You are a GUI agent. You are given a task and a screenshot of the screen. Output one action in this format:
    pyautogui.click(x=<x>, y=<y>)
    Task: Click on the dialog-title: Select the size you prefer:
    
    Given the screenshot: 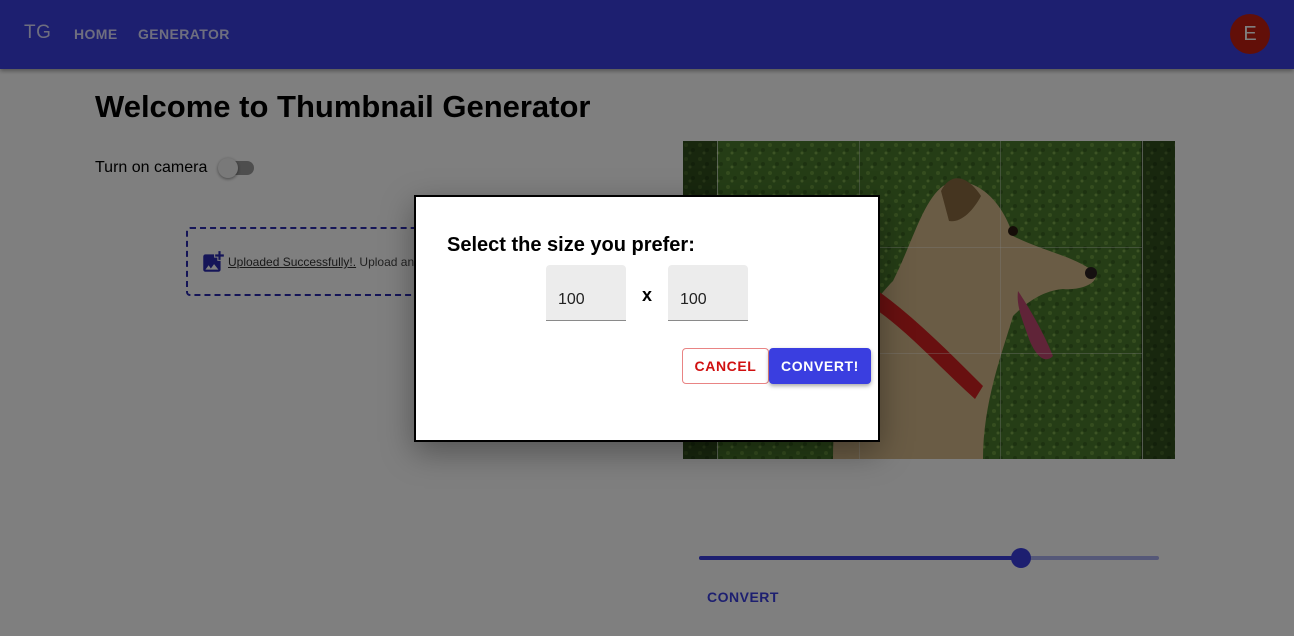 What is the action you would take?
    pyautogui.click(x=571, y=245)
    